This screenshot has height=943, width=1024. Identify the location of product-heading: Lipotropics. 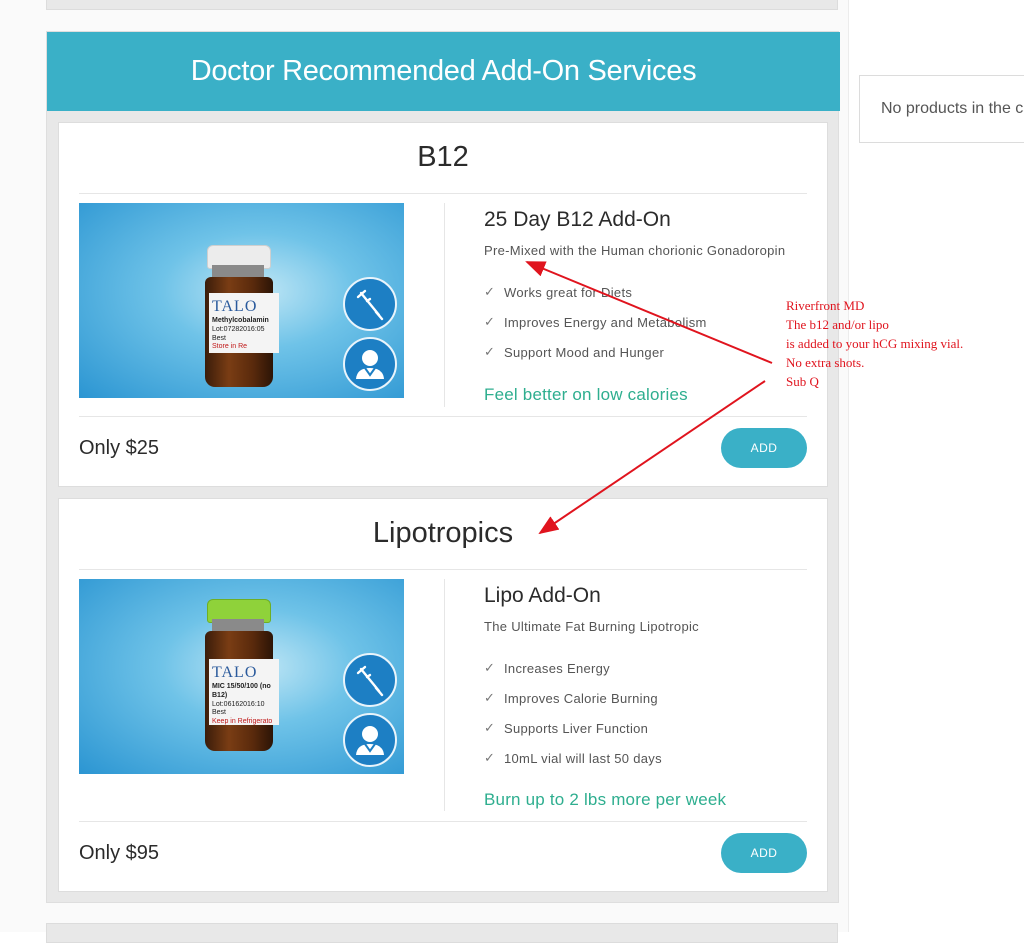
(443, 543).